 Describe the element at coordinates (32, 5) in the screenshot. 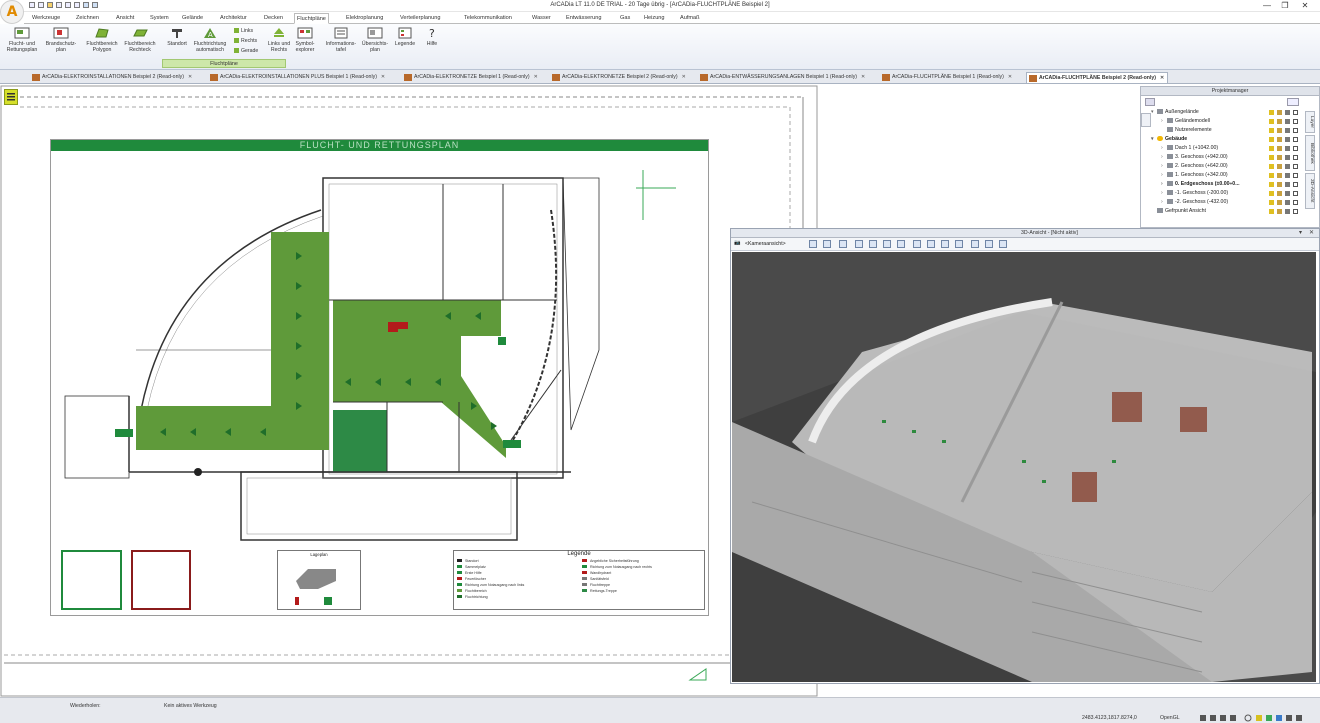

I see `new-file-icon` at that location.